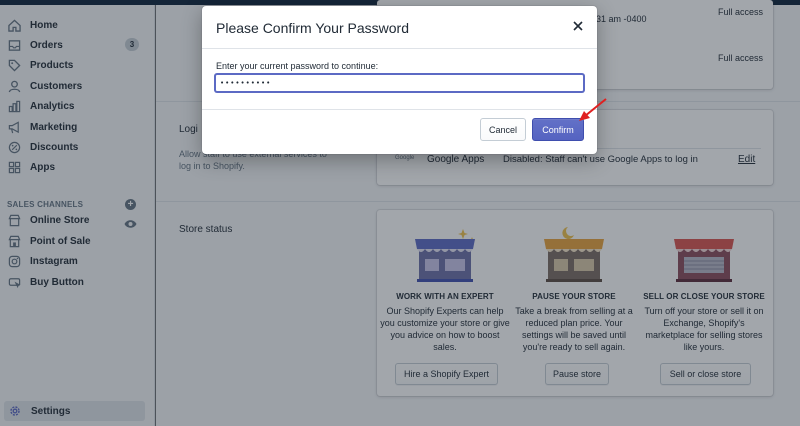 The width and height of the screenshot is (800, 426). Describe the element at coordinates (399, 83) in the screenshot. I see `password-input` at that location.